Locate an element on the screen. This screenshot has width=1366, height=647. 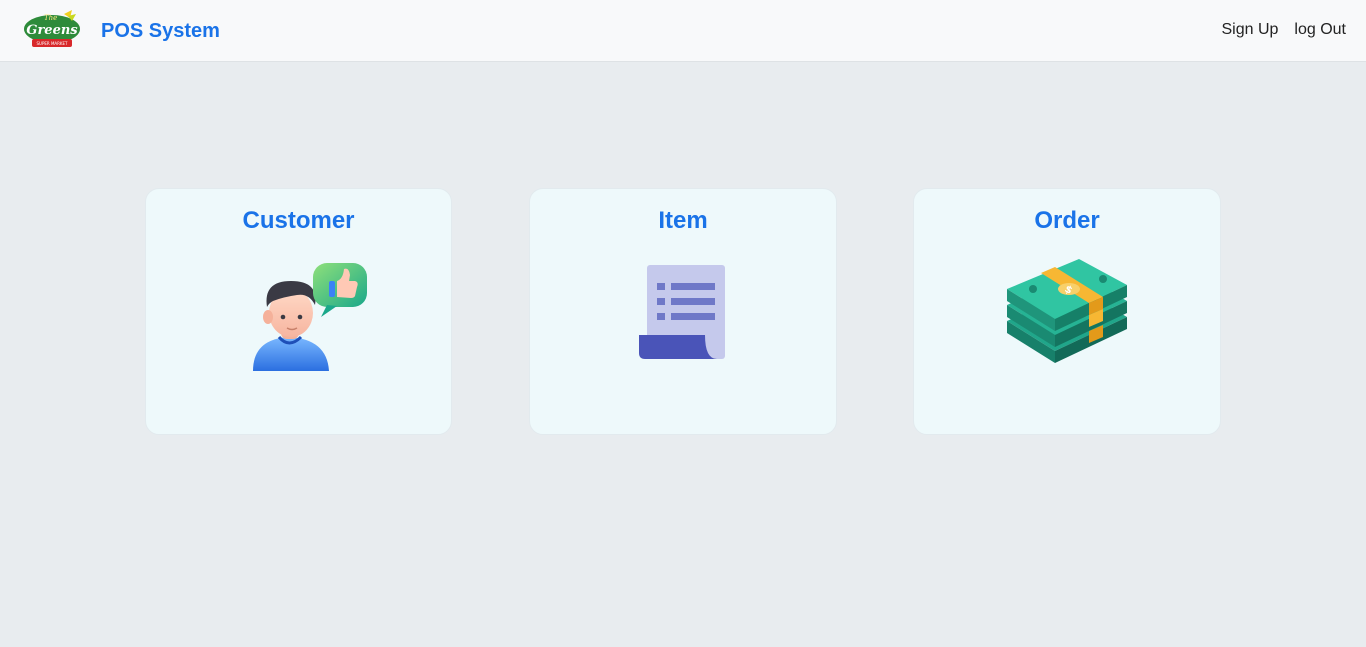
customer-card: Customer is located at coordinates (298, 311).